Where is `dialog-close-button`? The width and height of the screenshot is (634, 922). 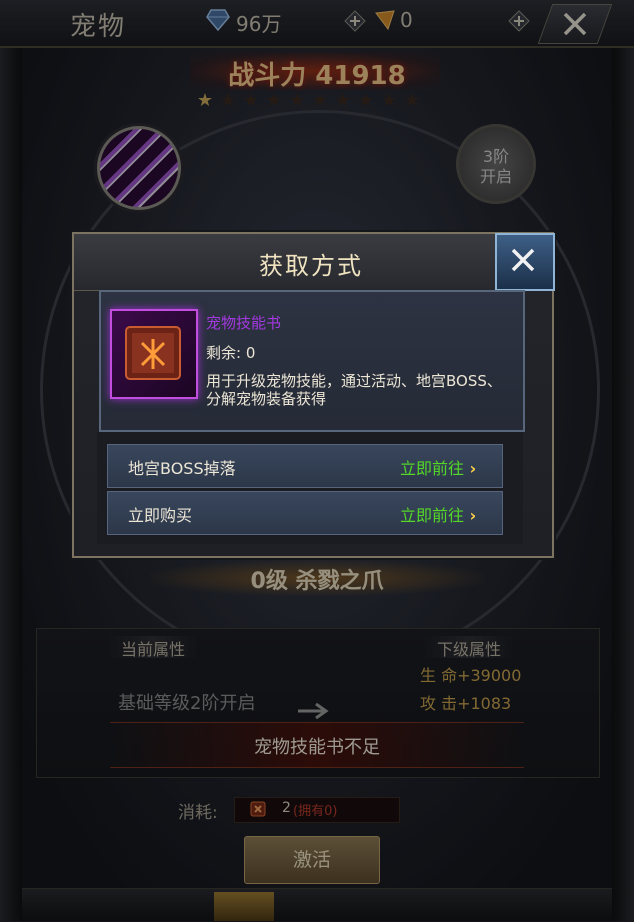
dialog-close-button is located at coordinates (525, 262).